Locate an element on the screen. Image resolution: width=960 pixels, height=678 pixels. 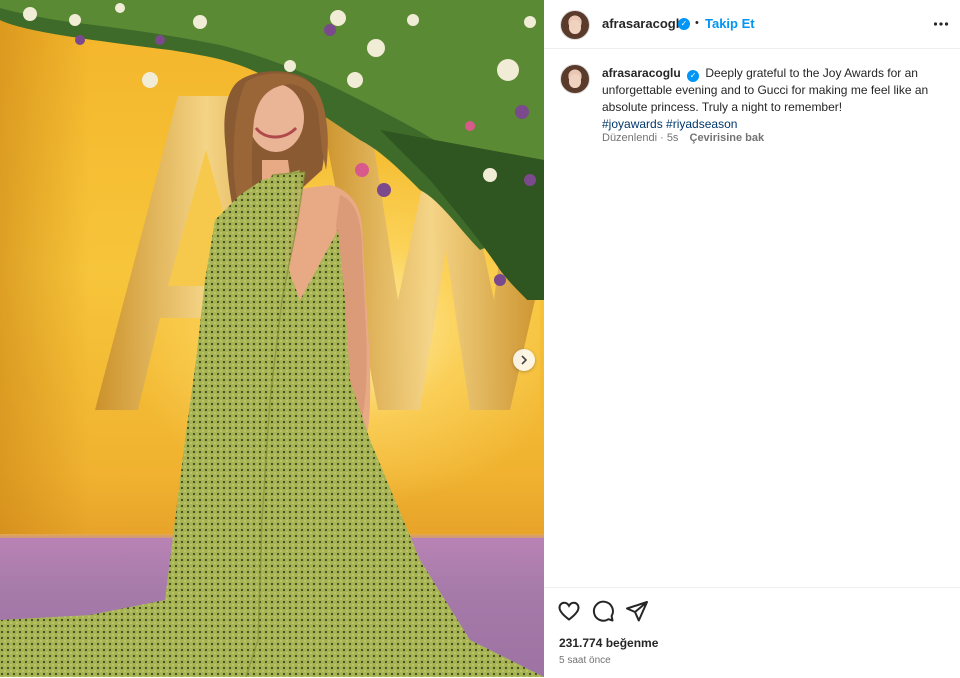
next-image-button is located at coordinates (524, 360).